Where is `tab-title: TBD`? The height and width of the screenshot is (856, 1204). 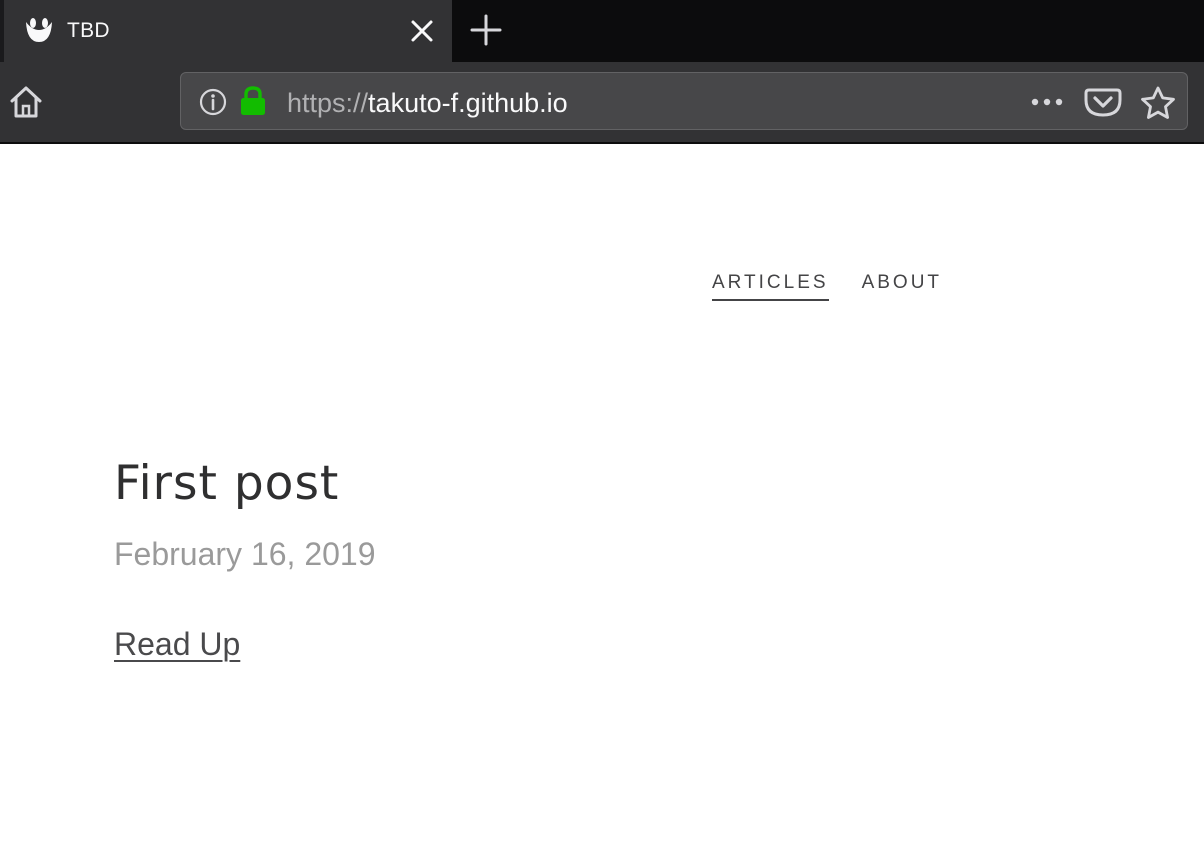 tab-title: TBD is located at coordinates (88, 30).